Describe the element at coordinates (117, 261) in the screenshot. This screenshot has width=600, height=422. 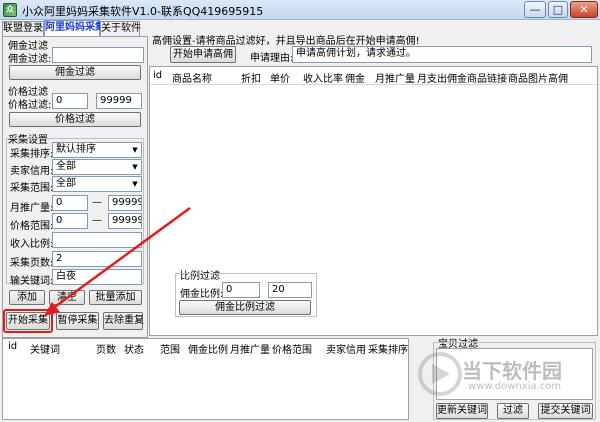
I see `red-arrow-annotation` at that location.